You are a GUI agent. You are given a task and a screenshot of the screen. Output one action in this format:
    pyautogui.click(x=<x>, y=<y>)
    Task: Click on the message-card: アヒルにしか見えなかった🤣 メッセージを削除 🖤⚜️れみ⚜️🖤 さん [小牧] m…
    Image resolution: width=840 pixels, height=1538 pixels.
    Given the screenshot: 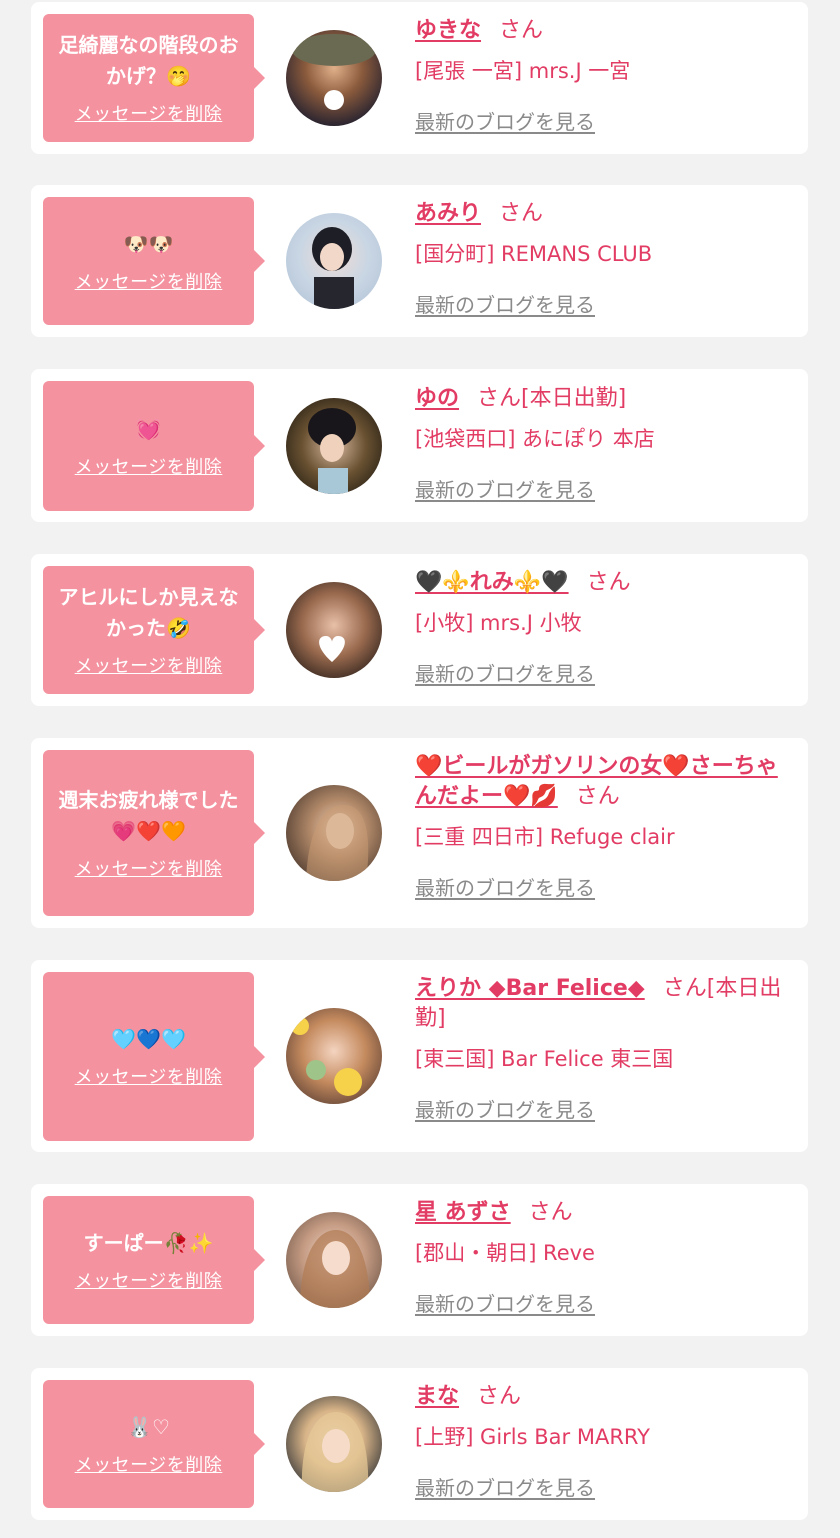 What is the action you would take?
    pyautogui.click(x=419, y=630)
    